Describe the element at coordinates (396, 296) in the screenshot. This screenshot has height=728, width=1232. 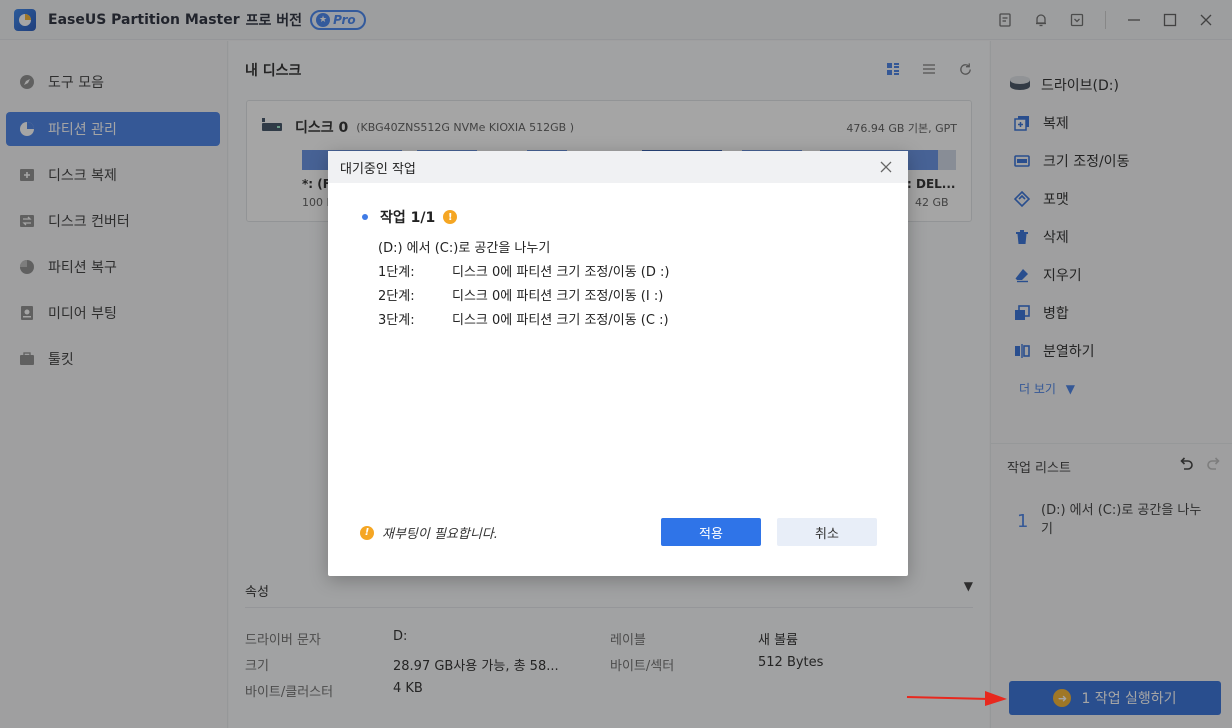
I see `job-step-label: 2단계:` at that location.